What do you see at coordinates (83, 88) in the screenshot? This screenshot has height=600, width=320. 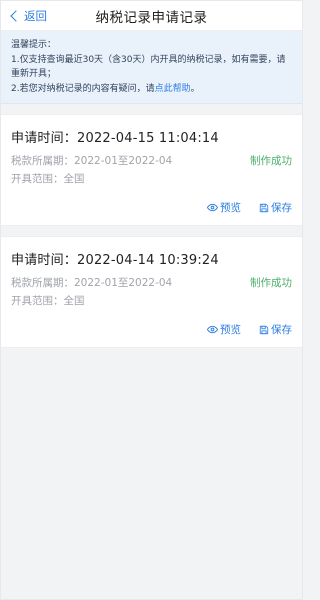 I see `tip-line-2-prefix: 2.若您对纳税记录的内容有疑问，请` at bounding box center [83, 88].